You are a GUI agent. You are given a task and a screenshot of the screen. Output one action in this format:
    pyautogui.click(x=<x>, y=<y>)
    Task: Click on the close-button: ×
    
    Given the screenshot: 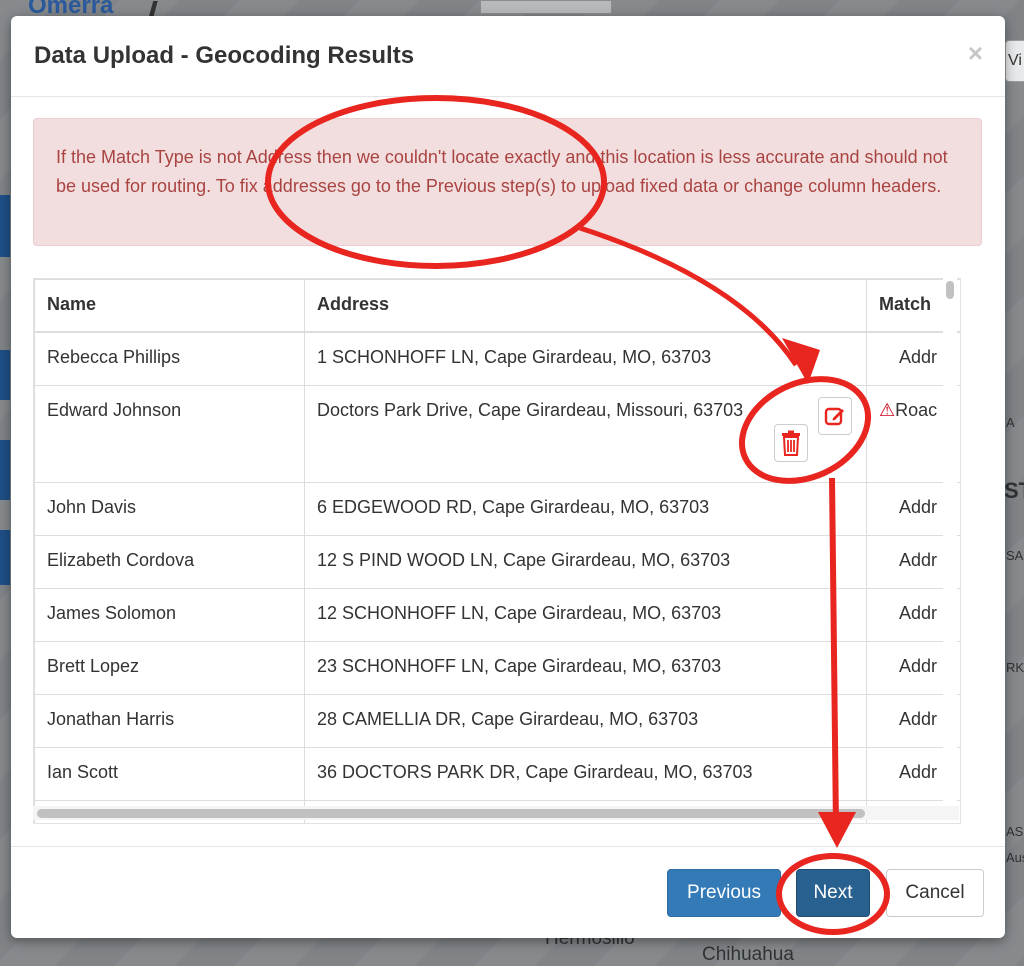 What is the action you would take?
    pyautogui.click(x=975, y=53)
    